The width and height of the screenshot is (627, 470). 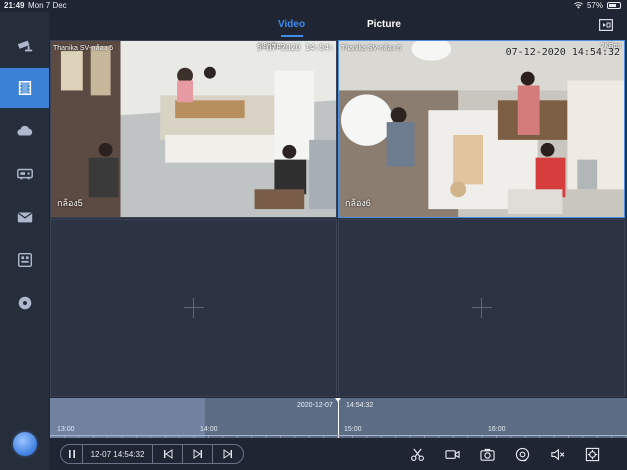 What do you see at coordinates (594, 5) in the screenshot?
I see `battery-percent: 57%` at bounding box center [594, 5].